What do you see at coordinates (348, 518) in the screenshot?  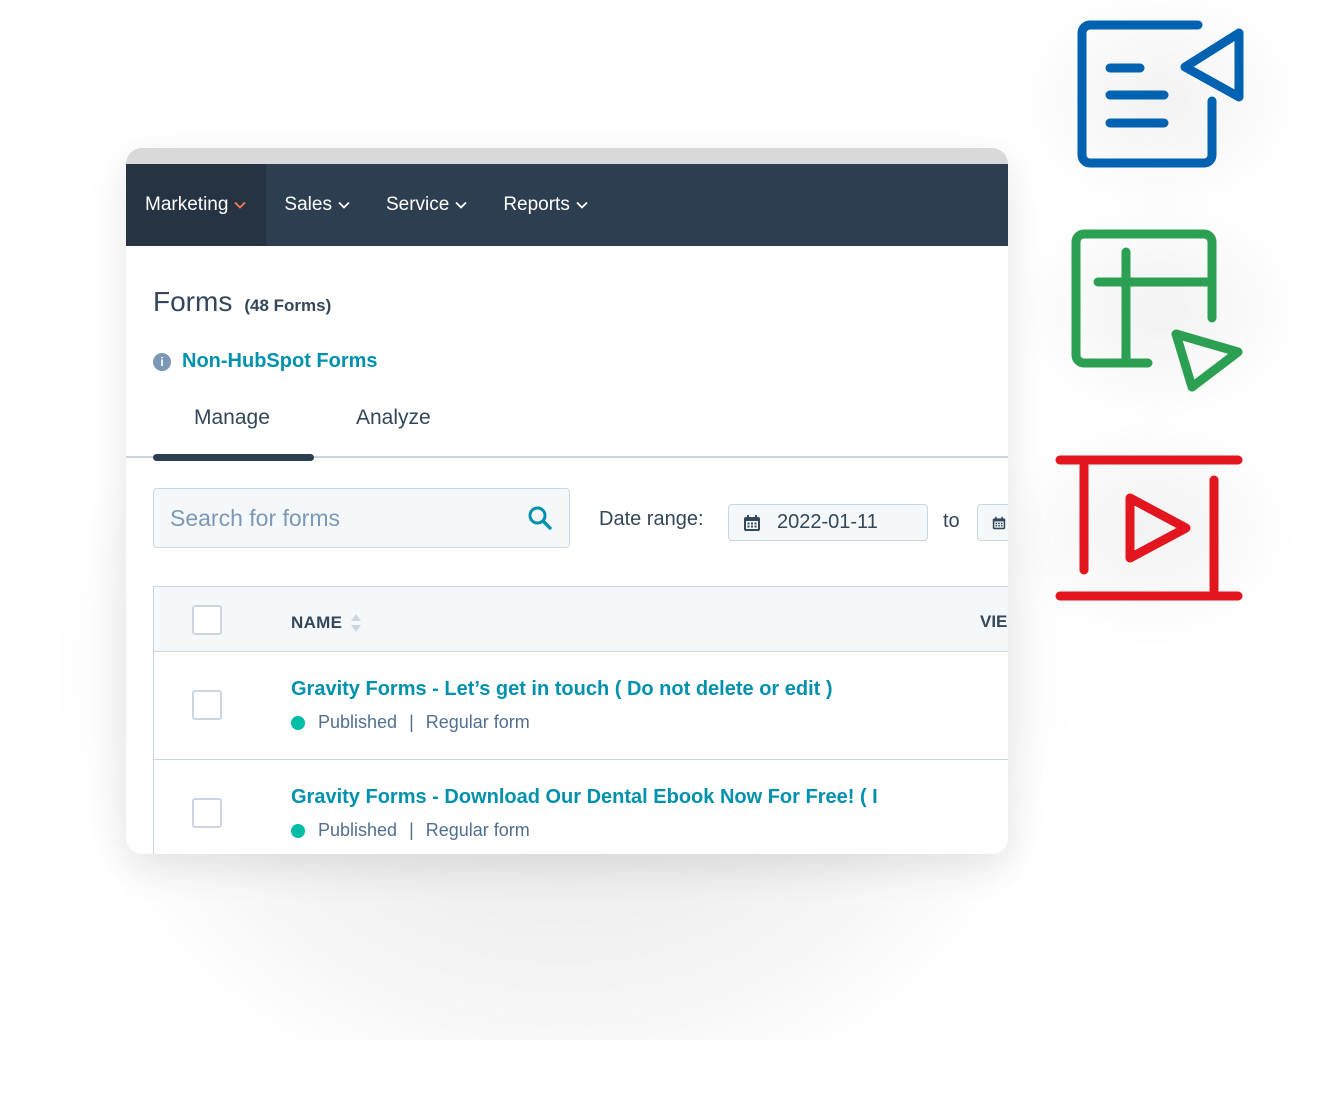 I see `search-input` at bounding box center [348, 518].